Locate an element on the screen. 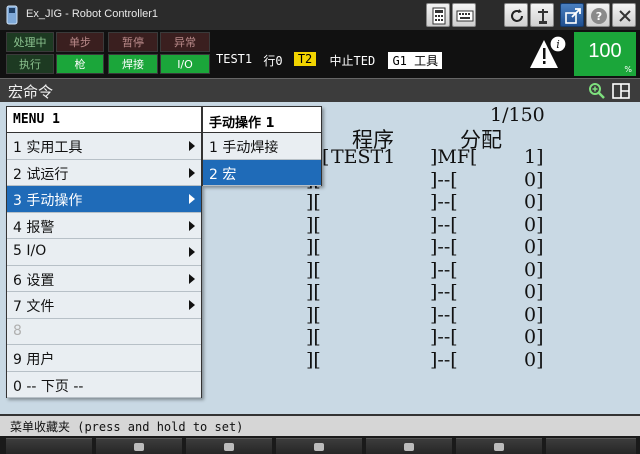 This screenshot has height=454, width=640. refresh-icon is located at coordinates (517, 15).